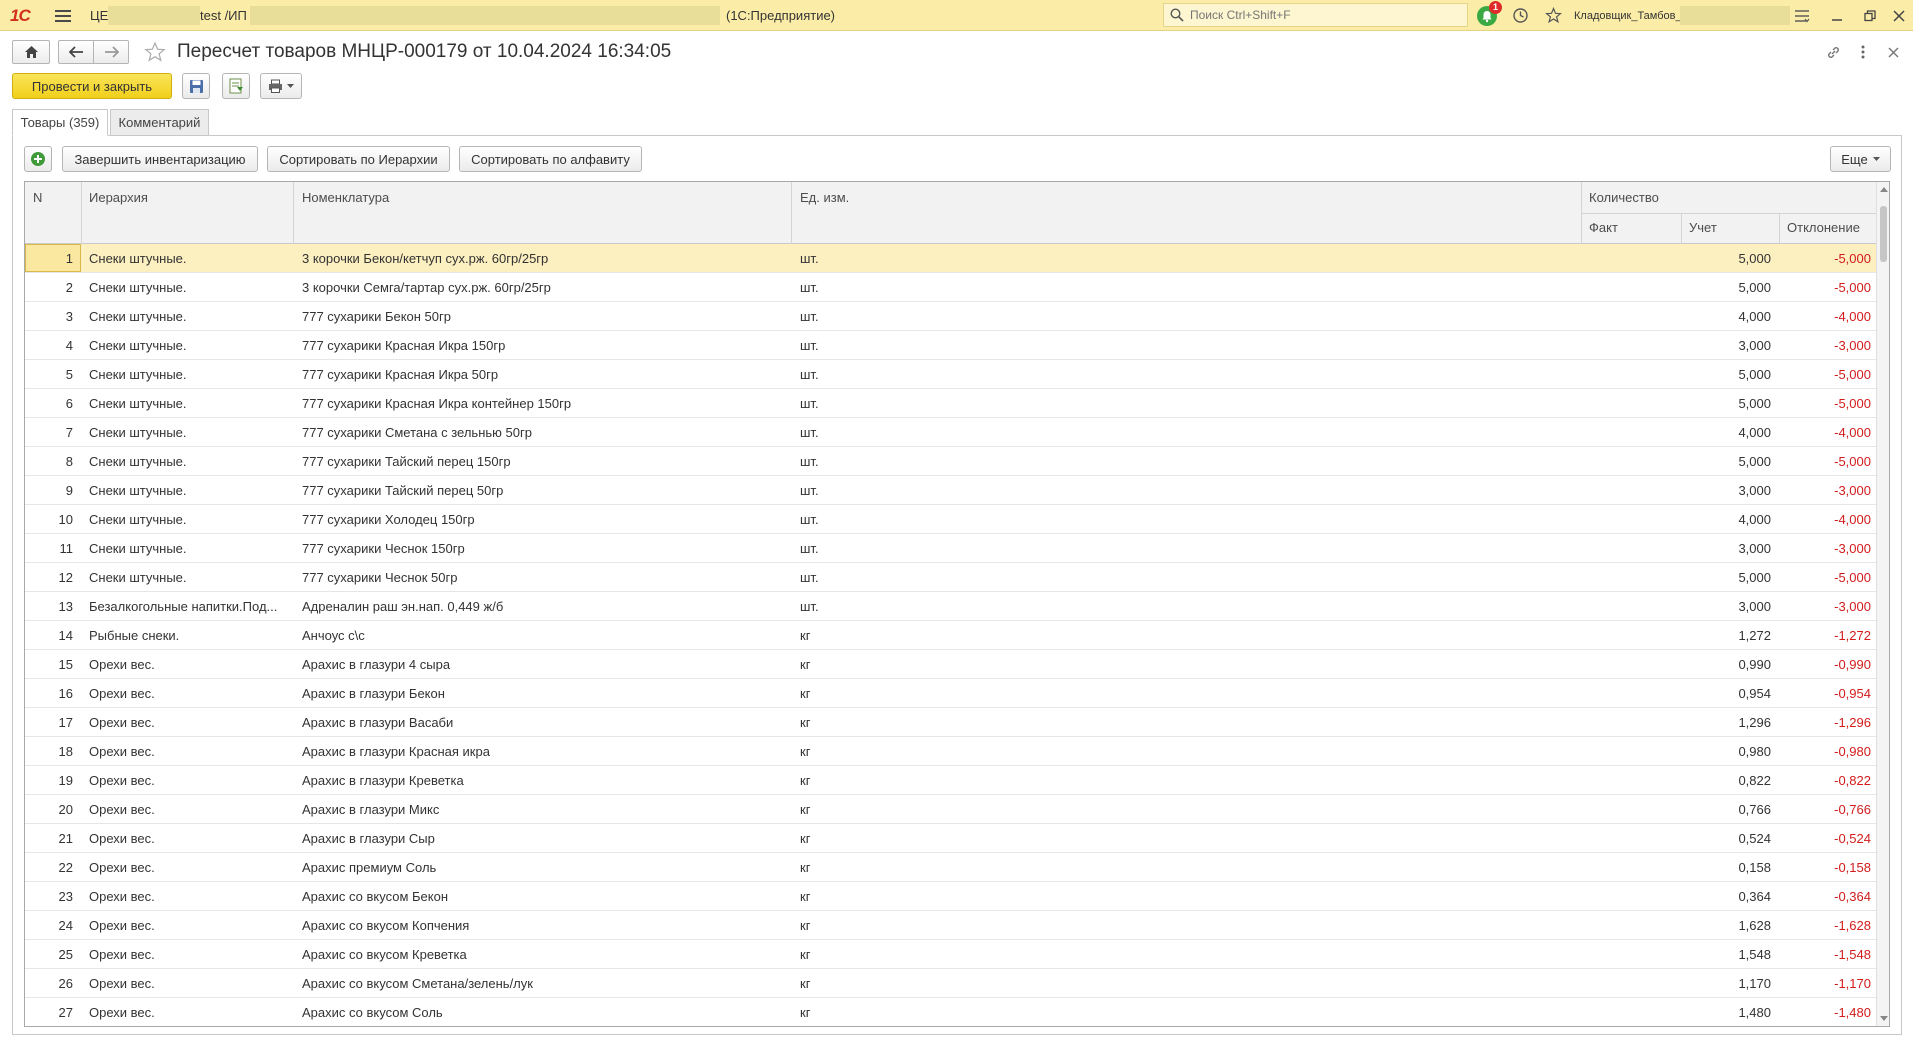 The width and height of the screenshot is (1913, 1040). What do you see at coordinates (236, 86) in the screenshot?
I see `report-button` at bounding box center [236, 86].